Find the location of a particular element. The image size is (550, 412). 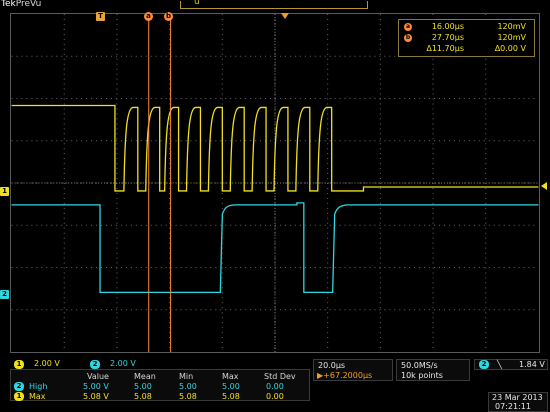

acquisition-panel: 50.0MS/s 10k points is located at coordinates (433, 370).